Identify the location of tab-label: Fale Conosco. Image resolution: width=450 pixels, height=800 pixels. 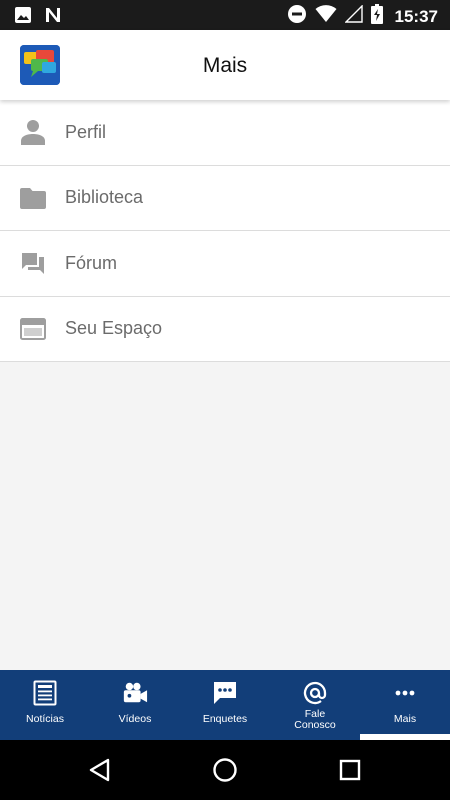
(315, 719).